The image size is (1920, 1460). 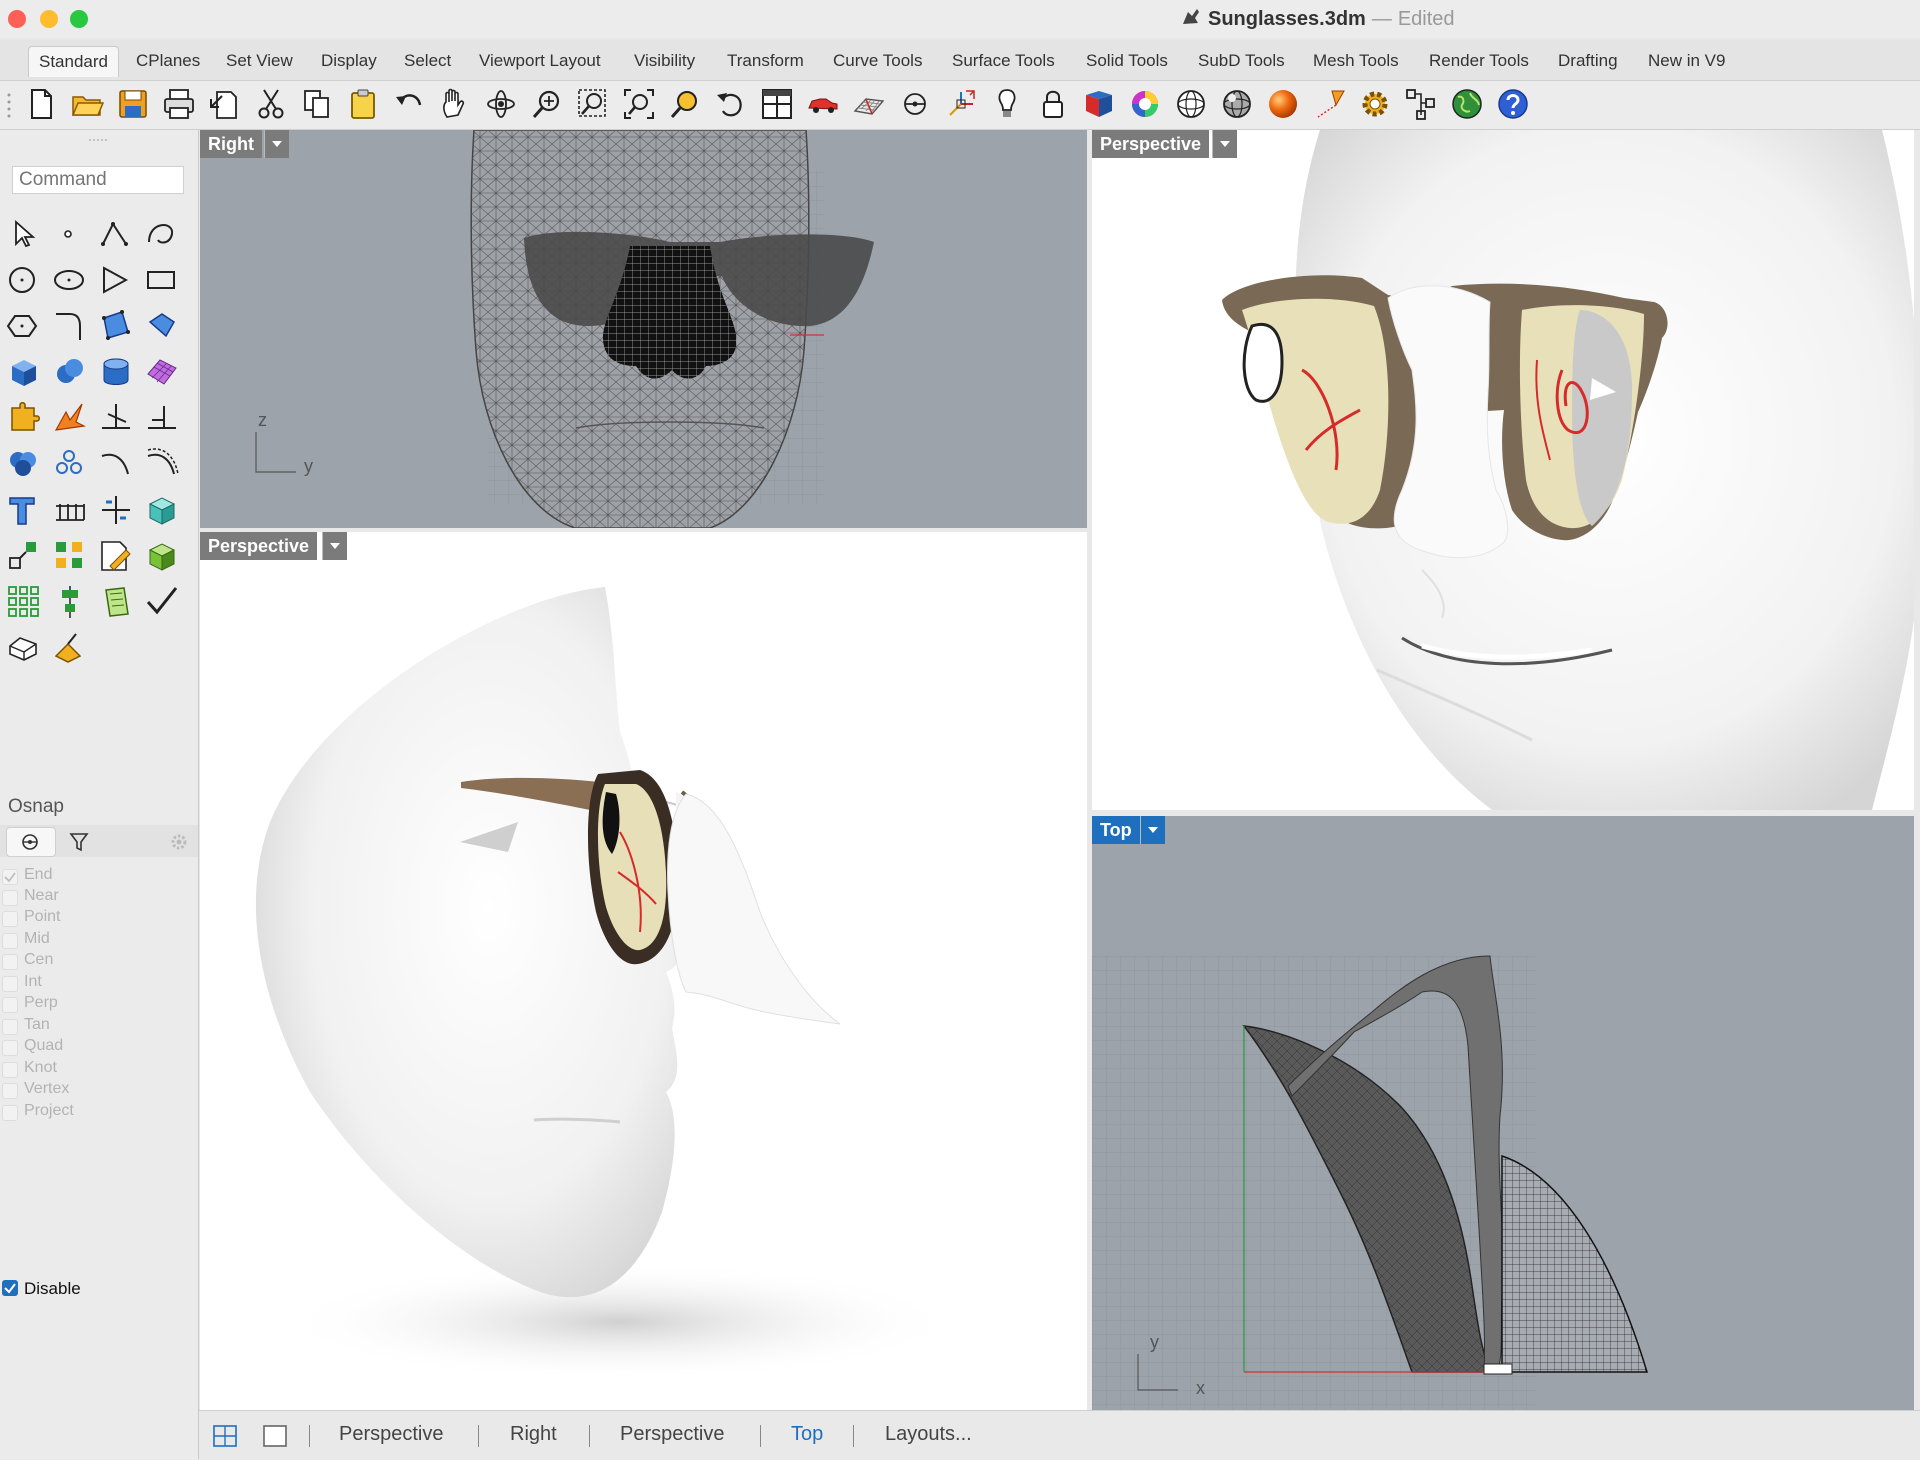 What do you see at coordinates (10, 877) in the screenshot?
I see `osnap-end-checkbox` at bounding box center [10, 877].